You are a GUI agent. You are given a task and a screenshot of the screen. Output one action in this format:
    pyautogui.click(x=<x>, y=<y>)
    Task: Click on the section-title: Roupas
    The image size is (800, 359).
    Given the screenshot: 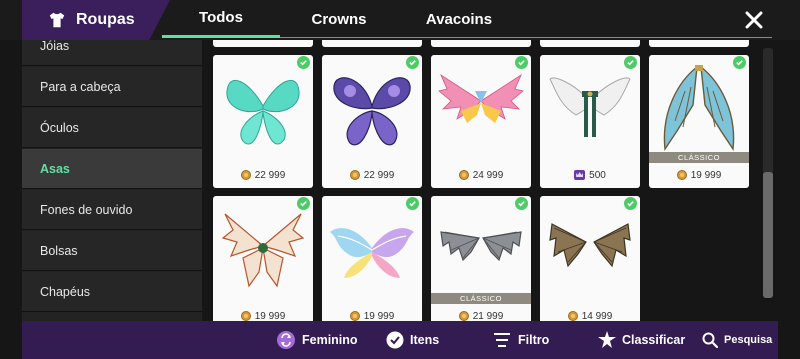 What is the action you would take?
    pyautogui.click(x=105, y=19)
    